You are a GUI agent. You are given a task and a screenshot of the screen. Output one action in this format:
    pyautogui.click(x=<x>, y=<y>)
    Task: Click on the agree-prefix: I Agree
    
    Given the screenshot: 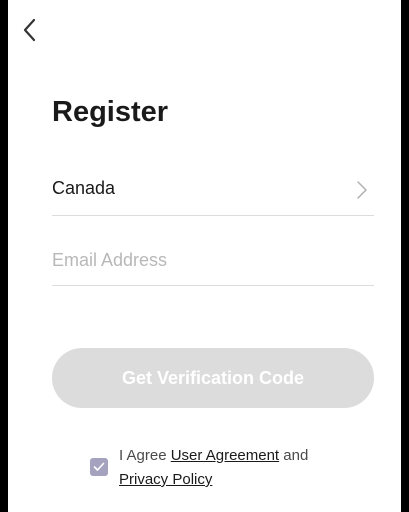 What is the action you would take?
    pyautogui.click(x=143, y=455)
    